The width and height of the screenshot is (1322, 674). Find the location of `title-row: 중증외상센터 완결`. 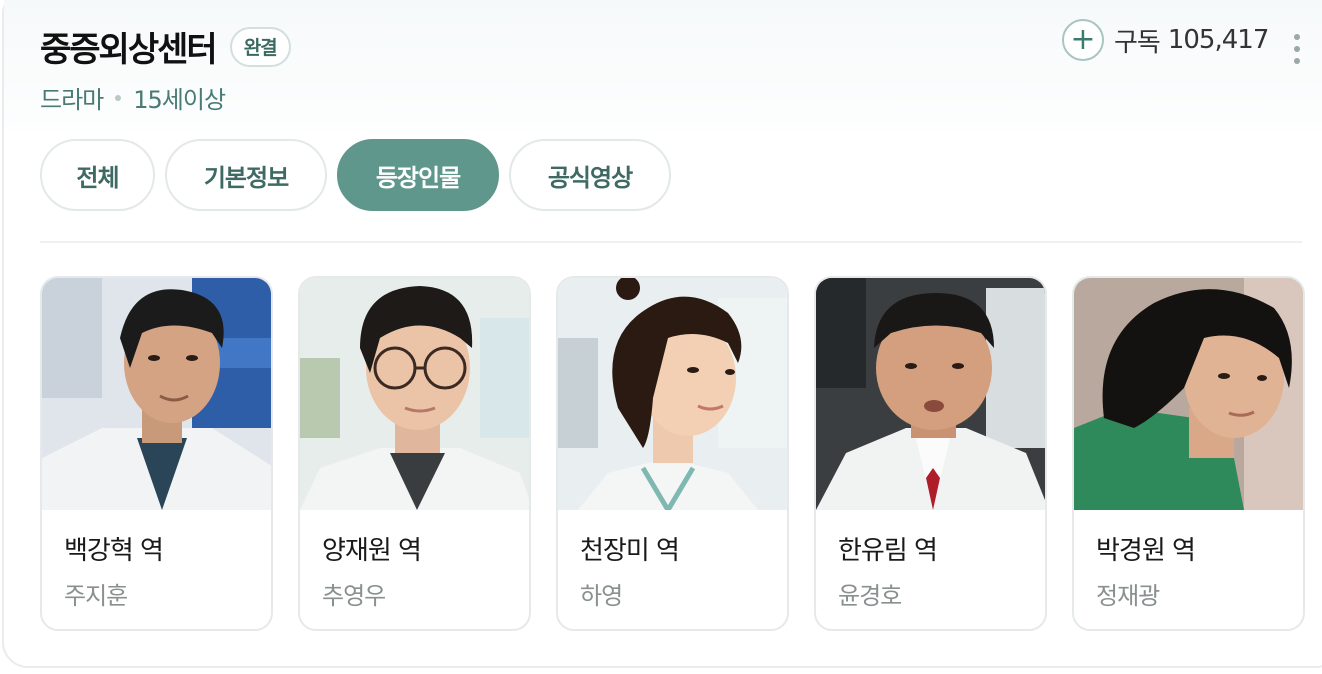

title-row: 중증외상센터 완결 is located at coordinates (165, 46).